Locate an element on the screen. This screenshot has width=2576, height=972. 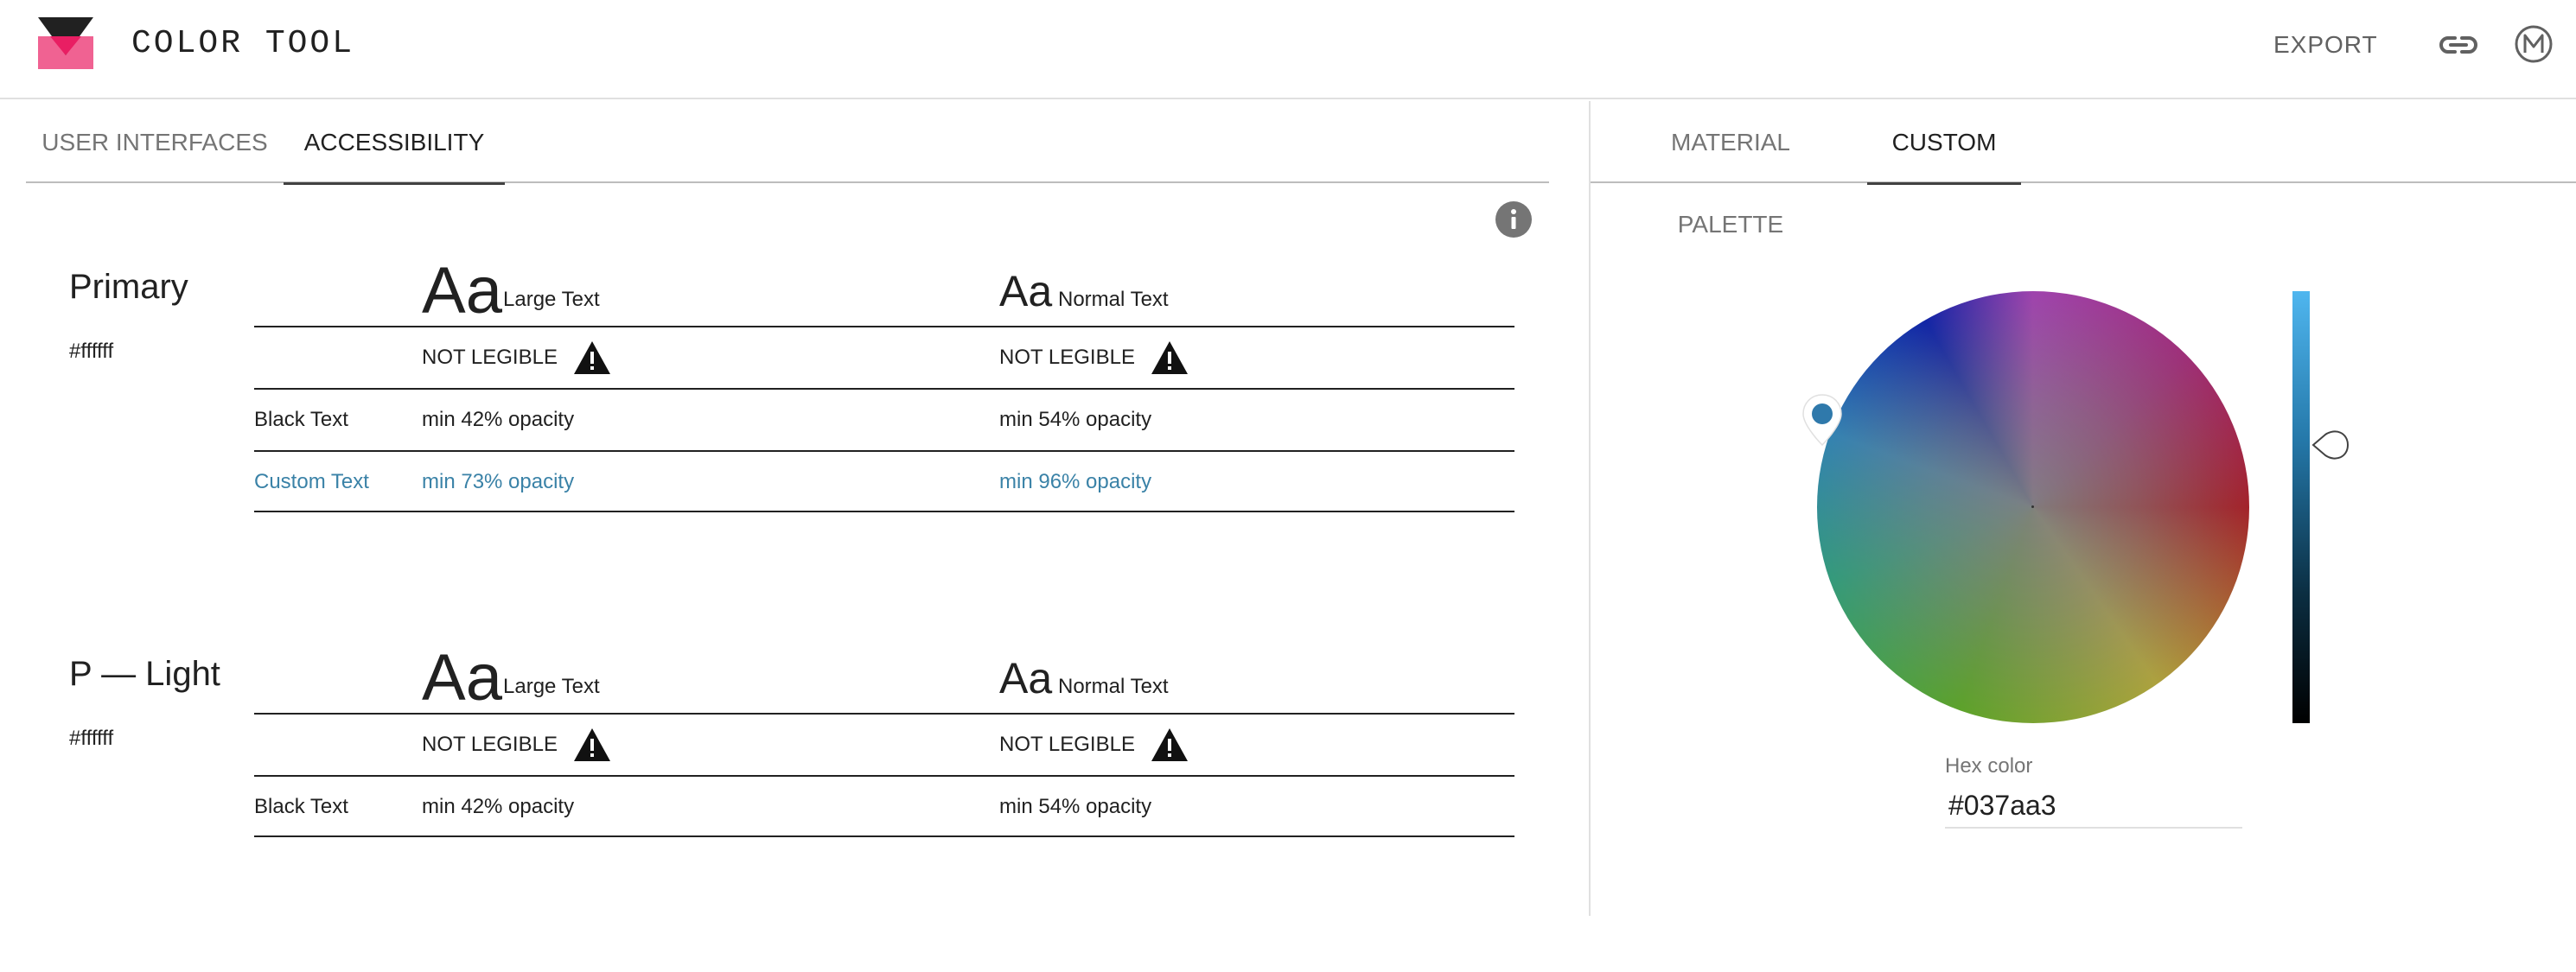
color-tool-logo is located at coordinates (65, 43).